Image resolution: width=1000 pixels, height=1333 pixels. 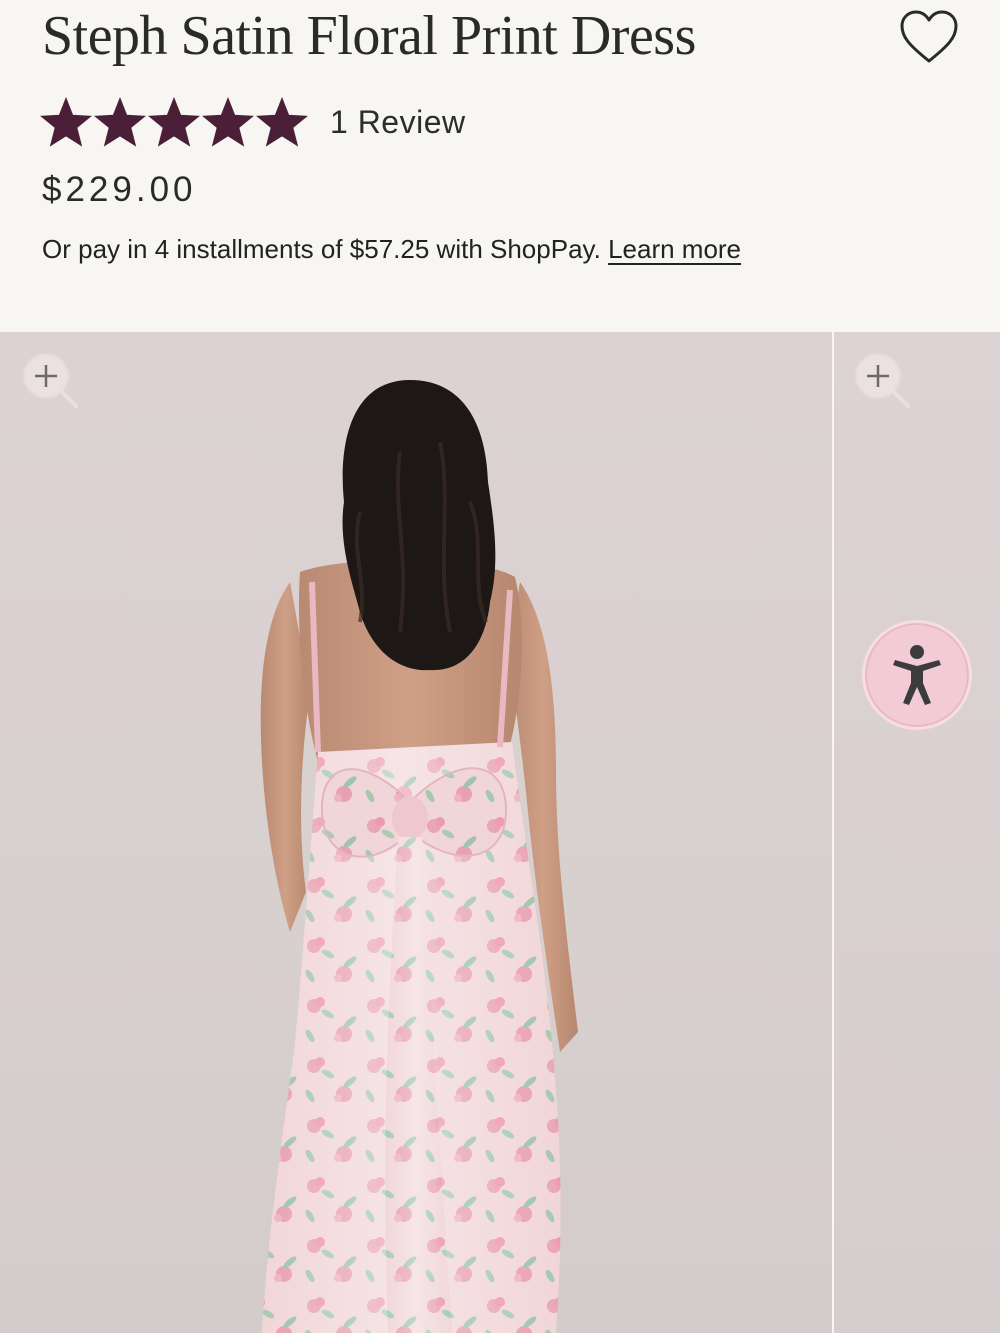 I want to click on rating-row: 1 Review, so click(x=253, y=122).